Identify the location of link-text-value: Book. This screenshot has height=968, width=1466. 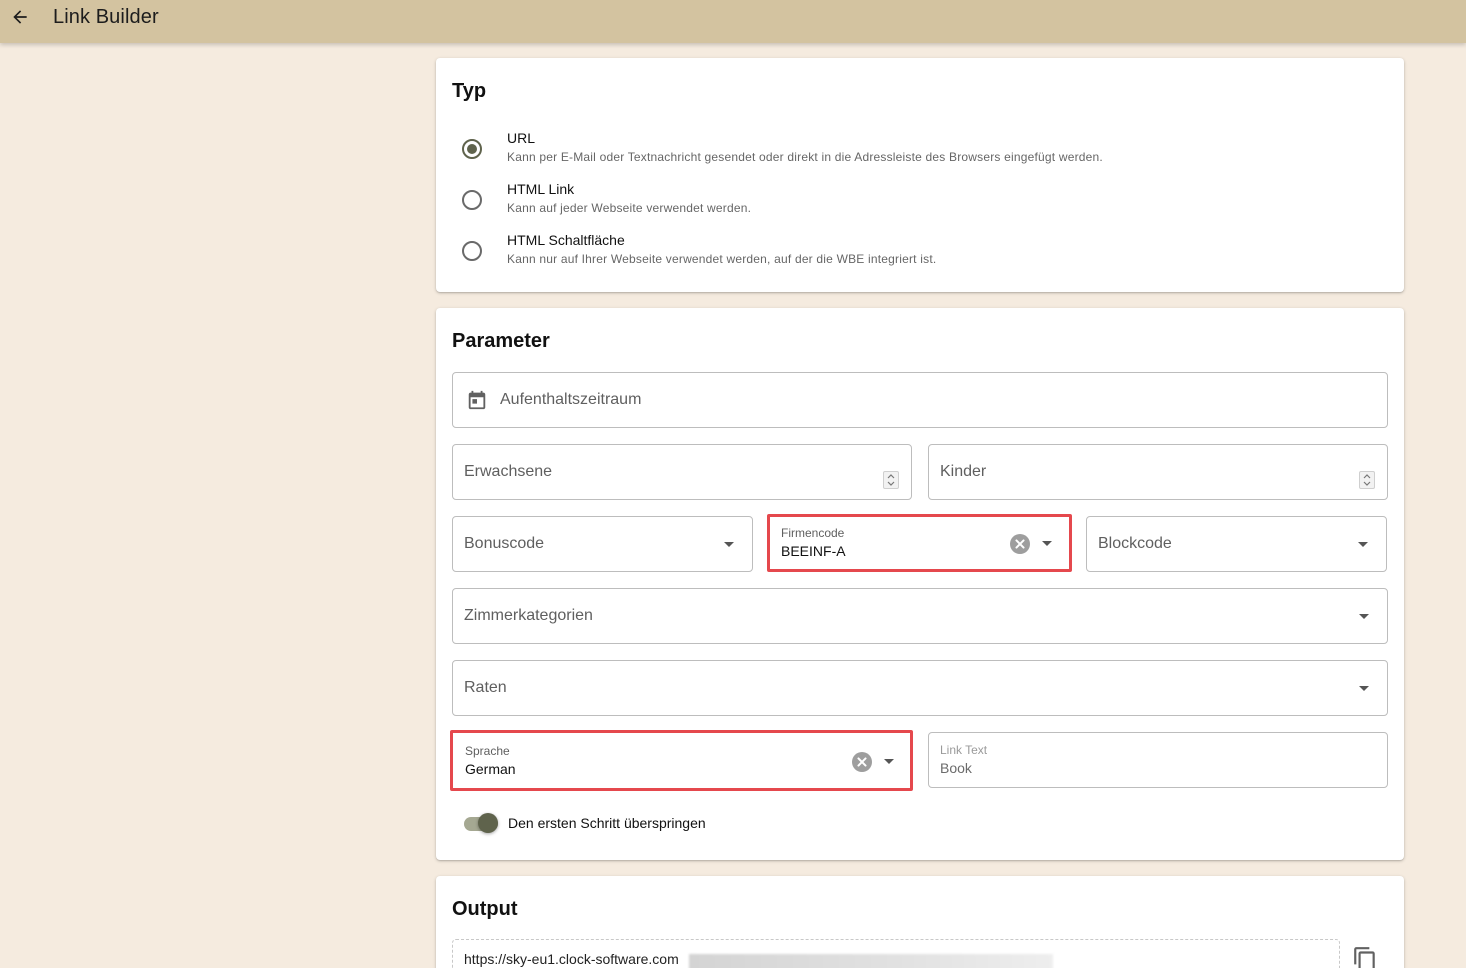
(956, 768).